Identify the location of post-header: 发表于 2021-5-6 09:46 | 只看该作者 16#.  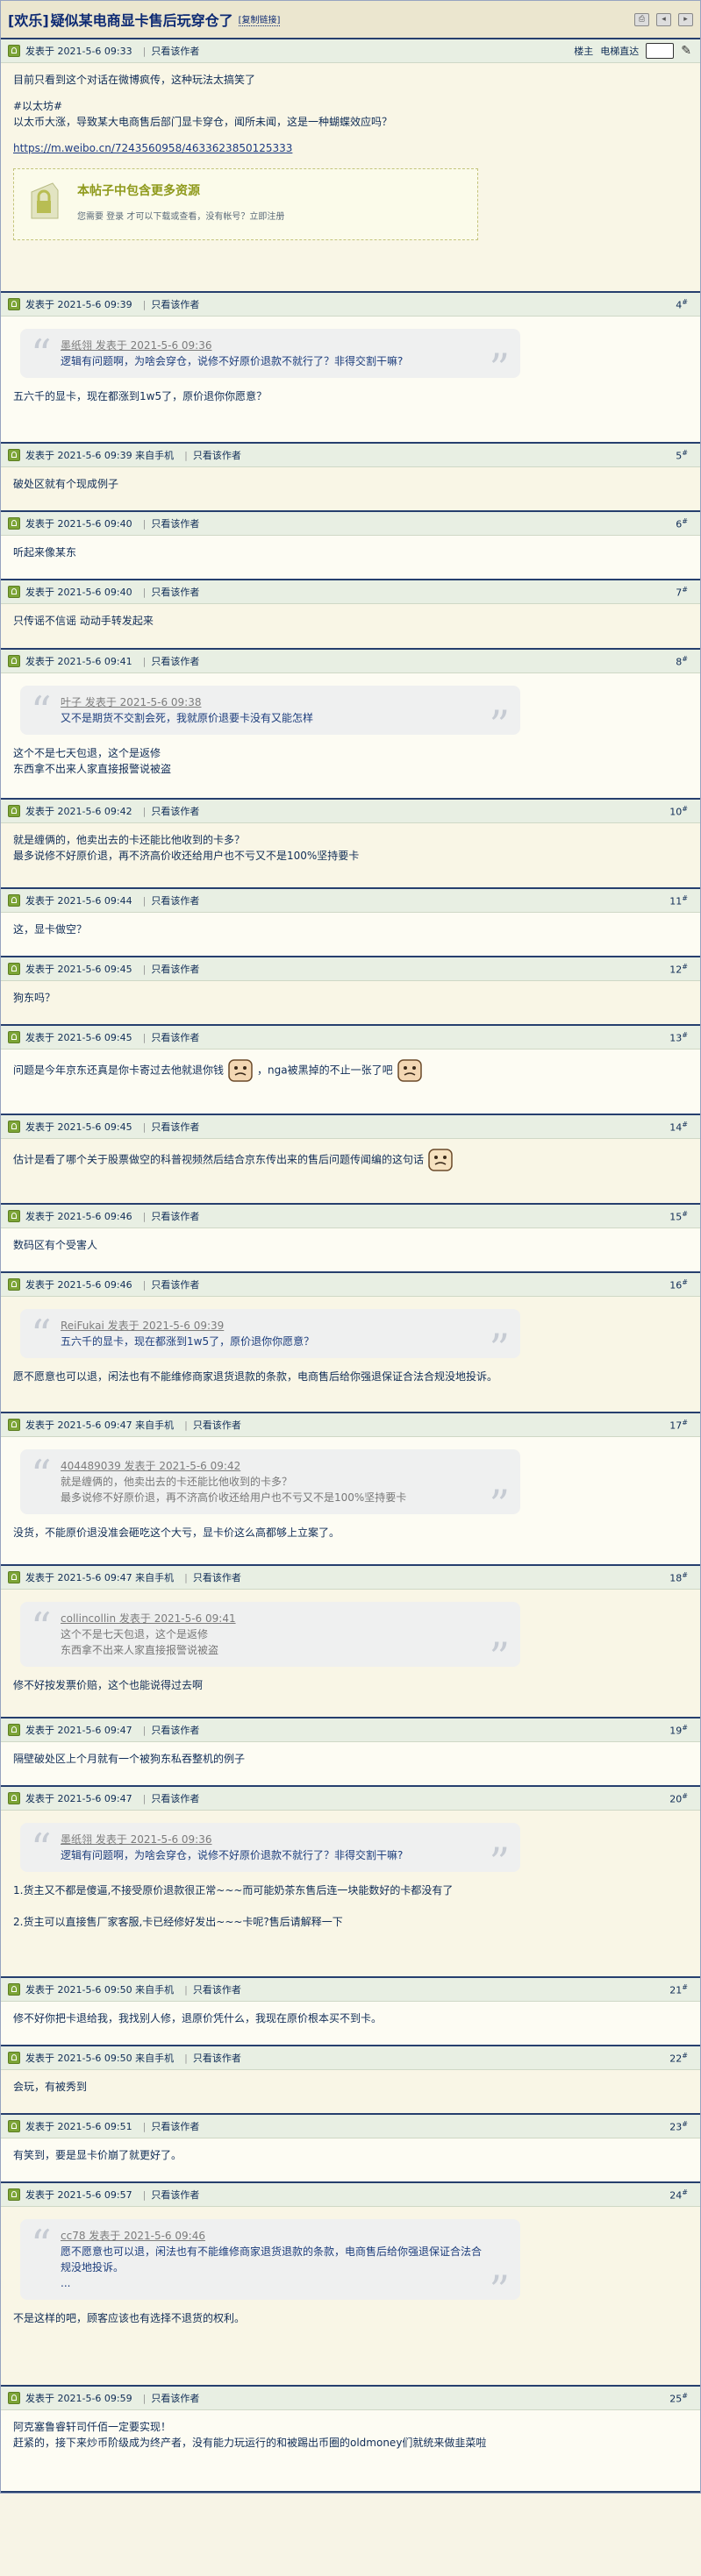
(350, 1285).